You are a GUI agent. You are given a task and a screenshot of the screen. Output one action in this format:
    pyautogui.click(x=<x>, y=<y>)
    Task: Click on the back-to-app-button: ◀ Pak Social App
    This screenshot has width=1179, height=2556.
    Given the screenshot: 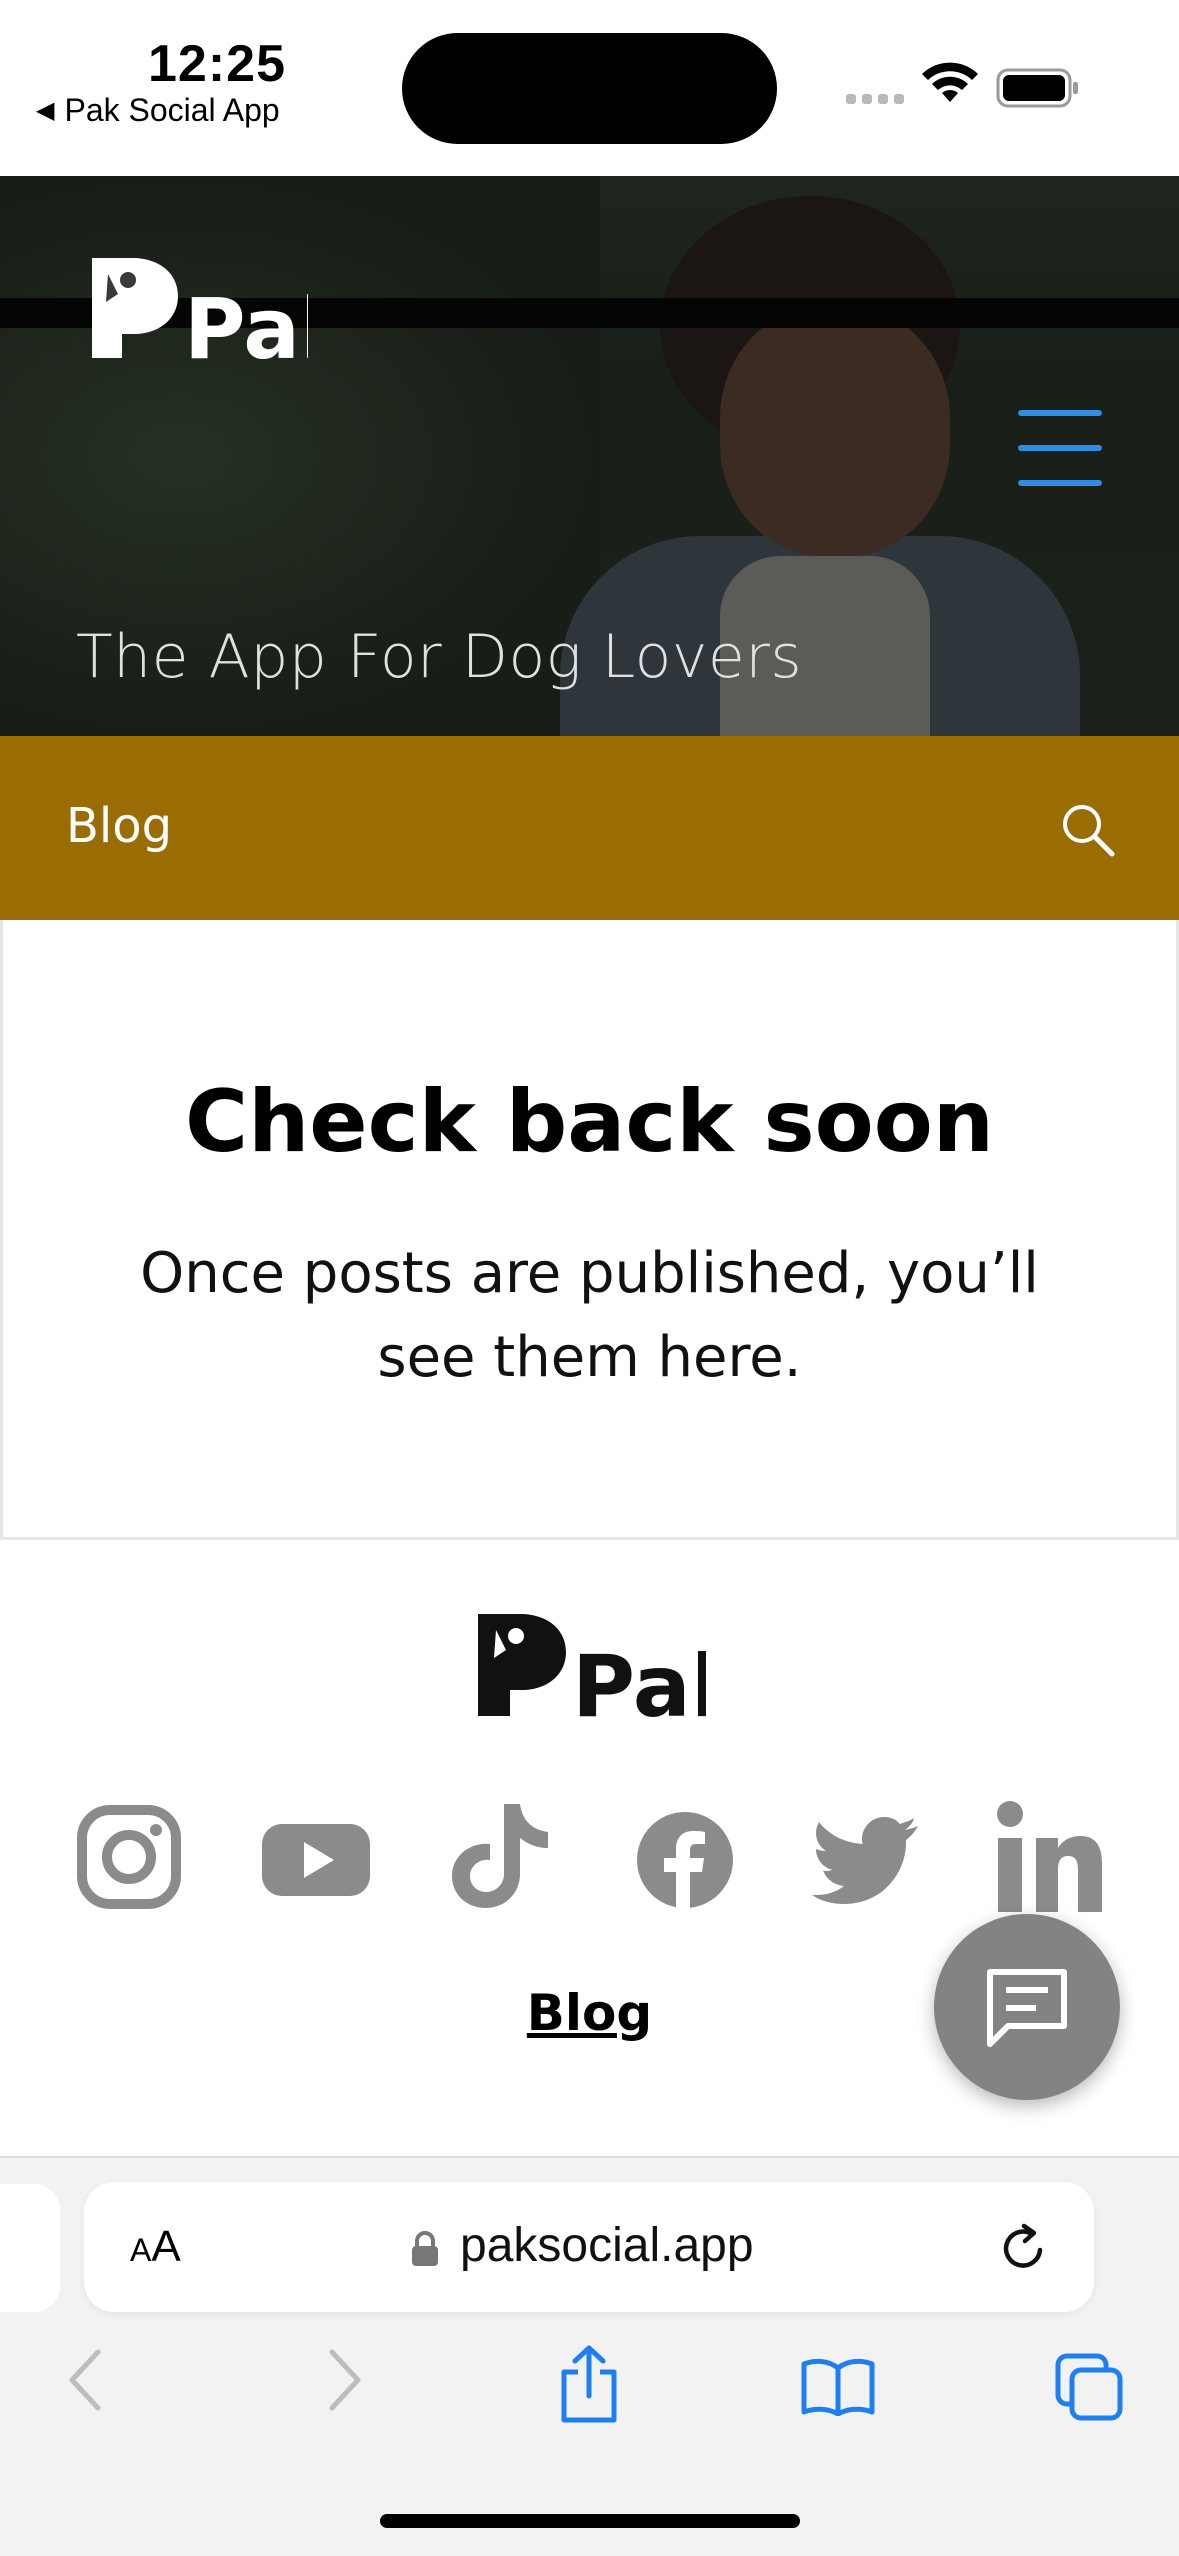 What is the action you would take?
    pyautogui.click(x=158, y=110)
    